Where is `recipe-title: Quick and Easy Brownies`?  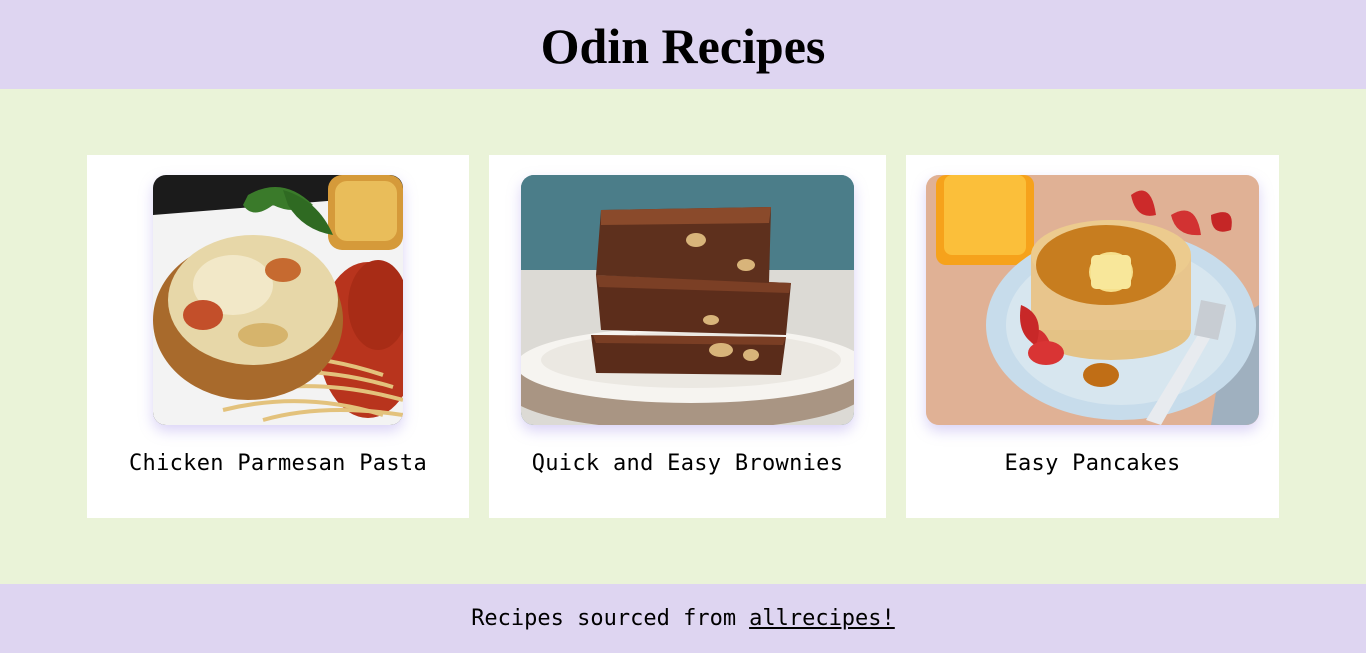
recipe-title: Quick and Easy Brownies is located at coordinates (687, 463).